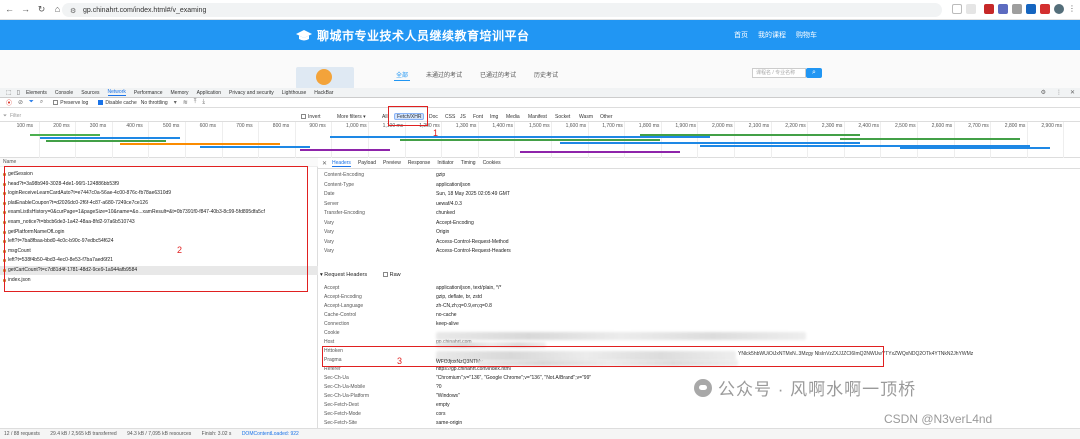  Describe the element at coordinates (25, 9) in the screenshot. I see `forward-icon: →` at that location.